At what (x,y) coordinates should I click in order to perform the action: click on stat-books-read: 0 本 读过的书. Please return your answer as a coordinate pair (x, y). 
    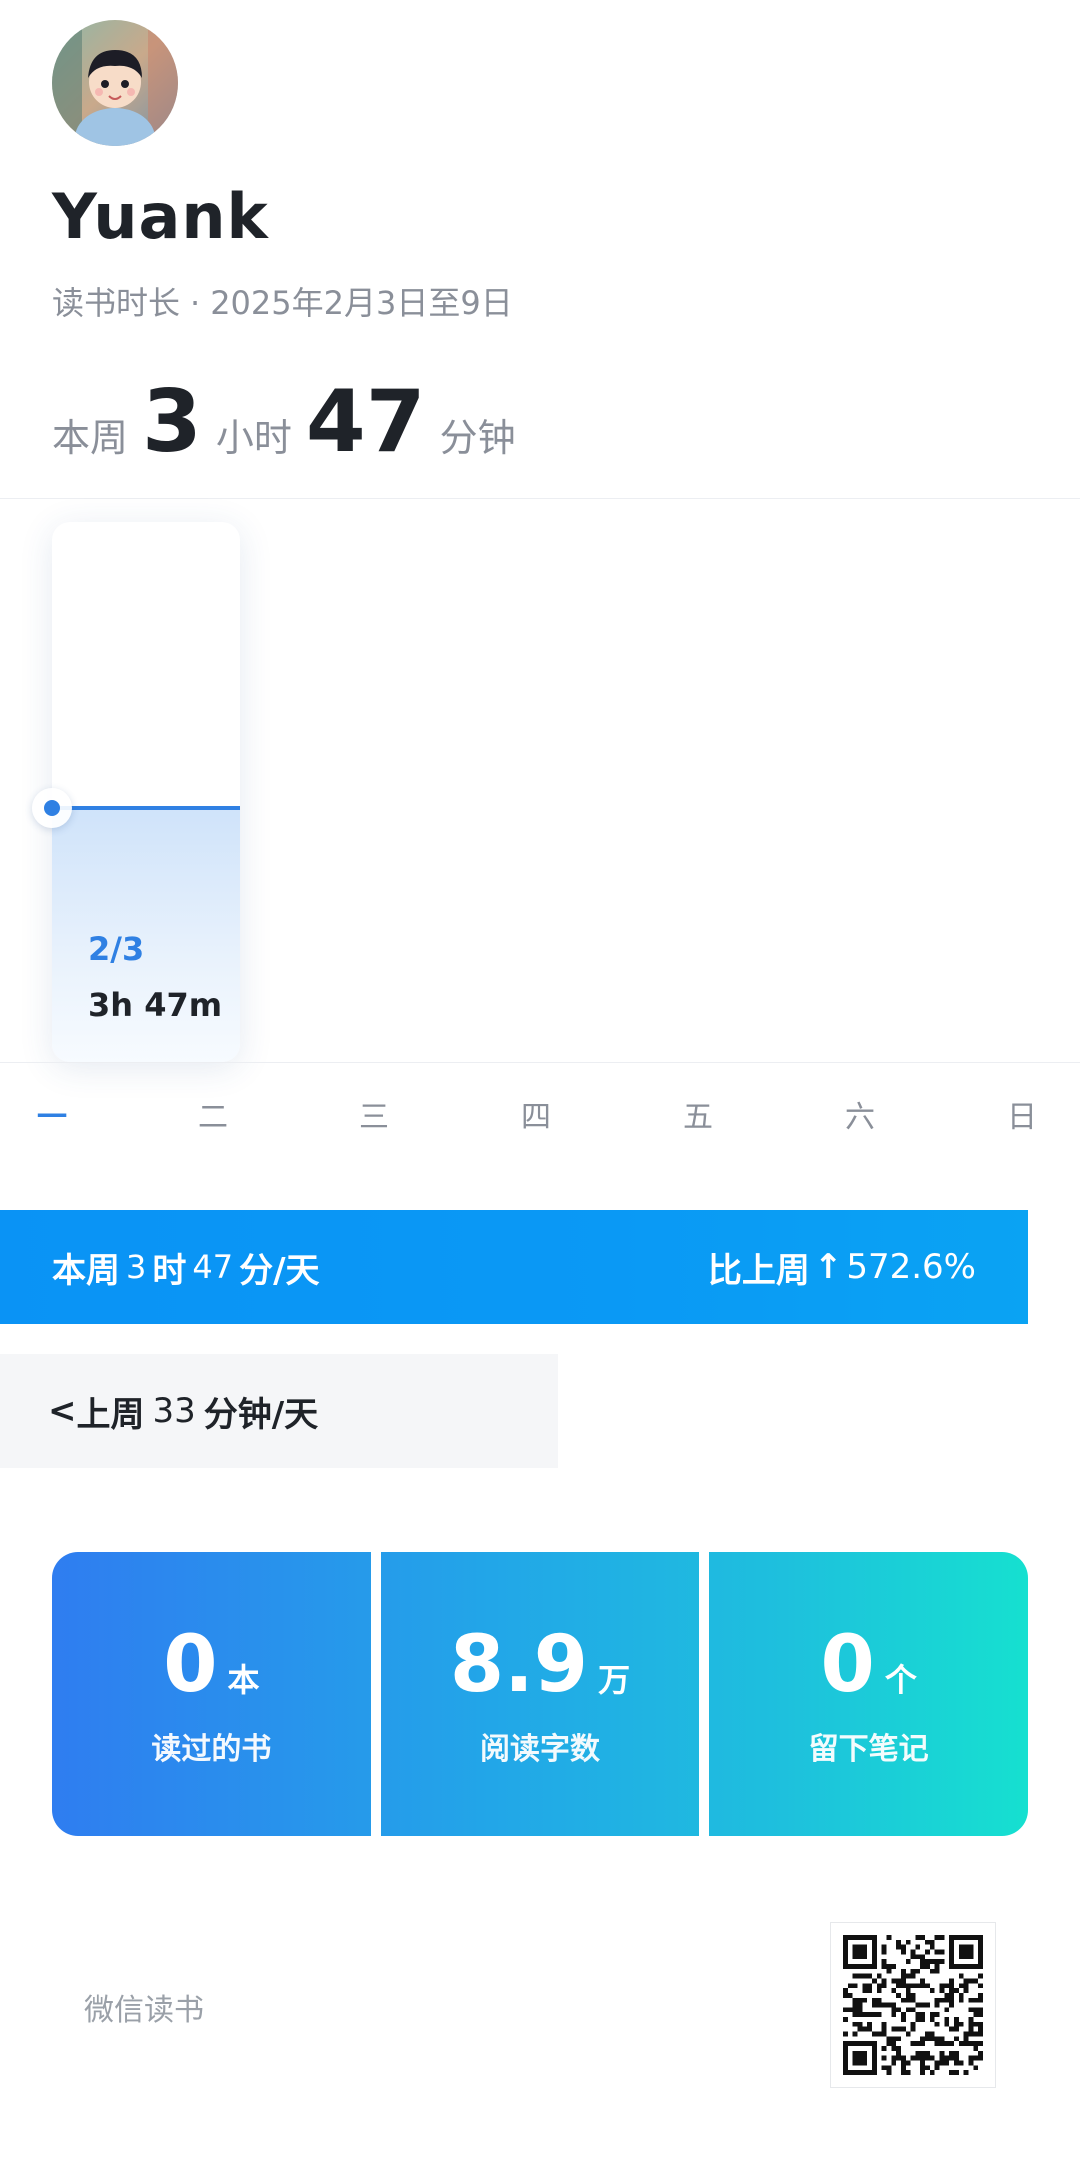
    Looking at the image, I should click on (211, 1694).